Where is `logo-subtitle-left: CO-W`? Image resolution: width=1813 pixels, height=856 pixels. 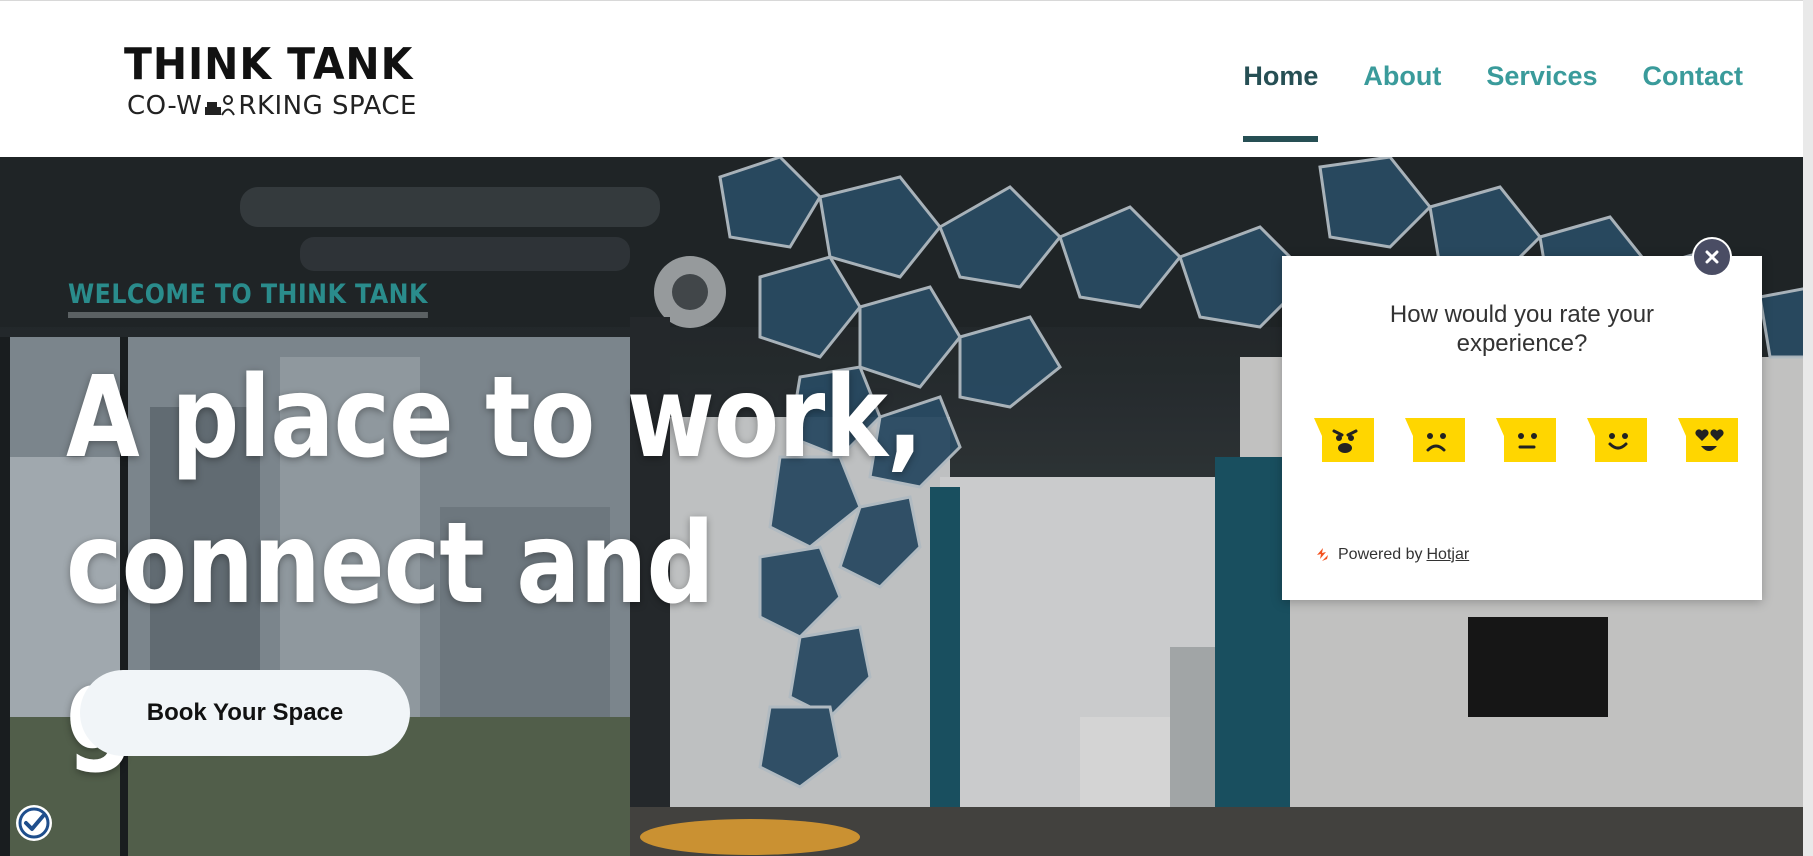 logo-subtitle-left: CO-W is located at coordinates (165, 106).